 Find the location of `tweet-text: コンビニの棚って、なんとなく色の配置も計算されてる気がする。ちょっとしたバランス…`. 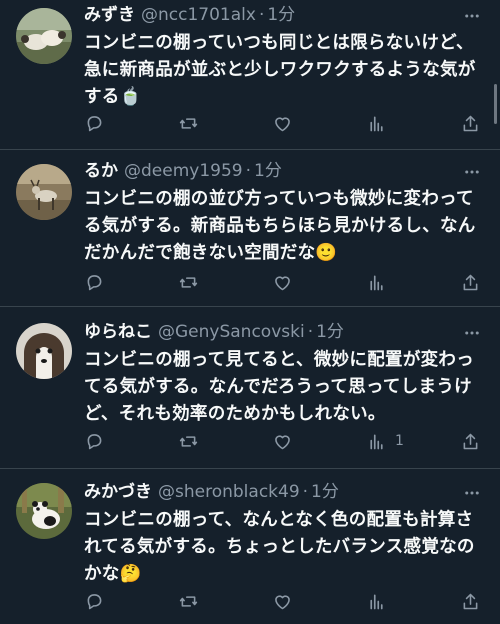

tweet-text: コンビニの棚って、なんとなく色の配置も計算されてる気がする。ちょっとしたバランス… is located at coordinates (284, 547).